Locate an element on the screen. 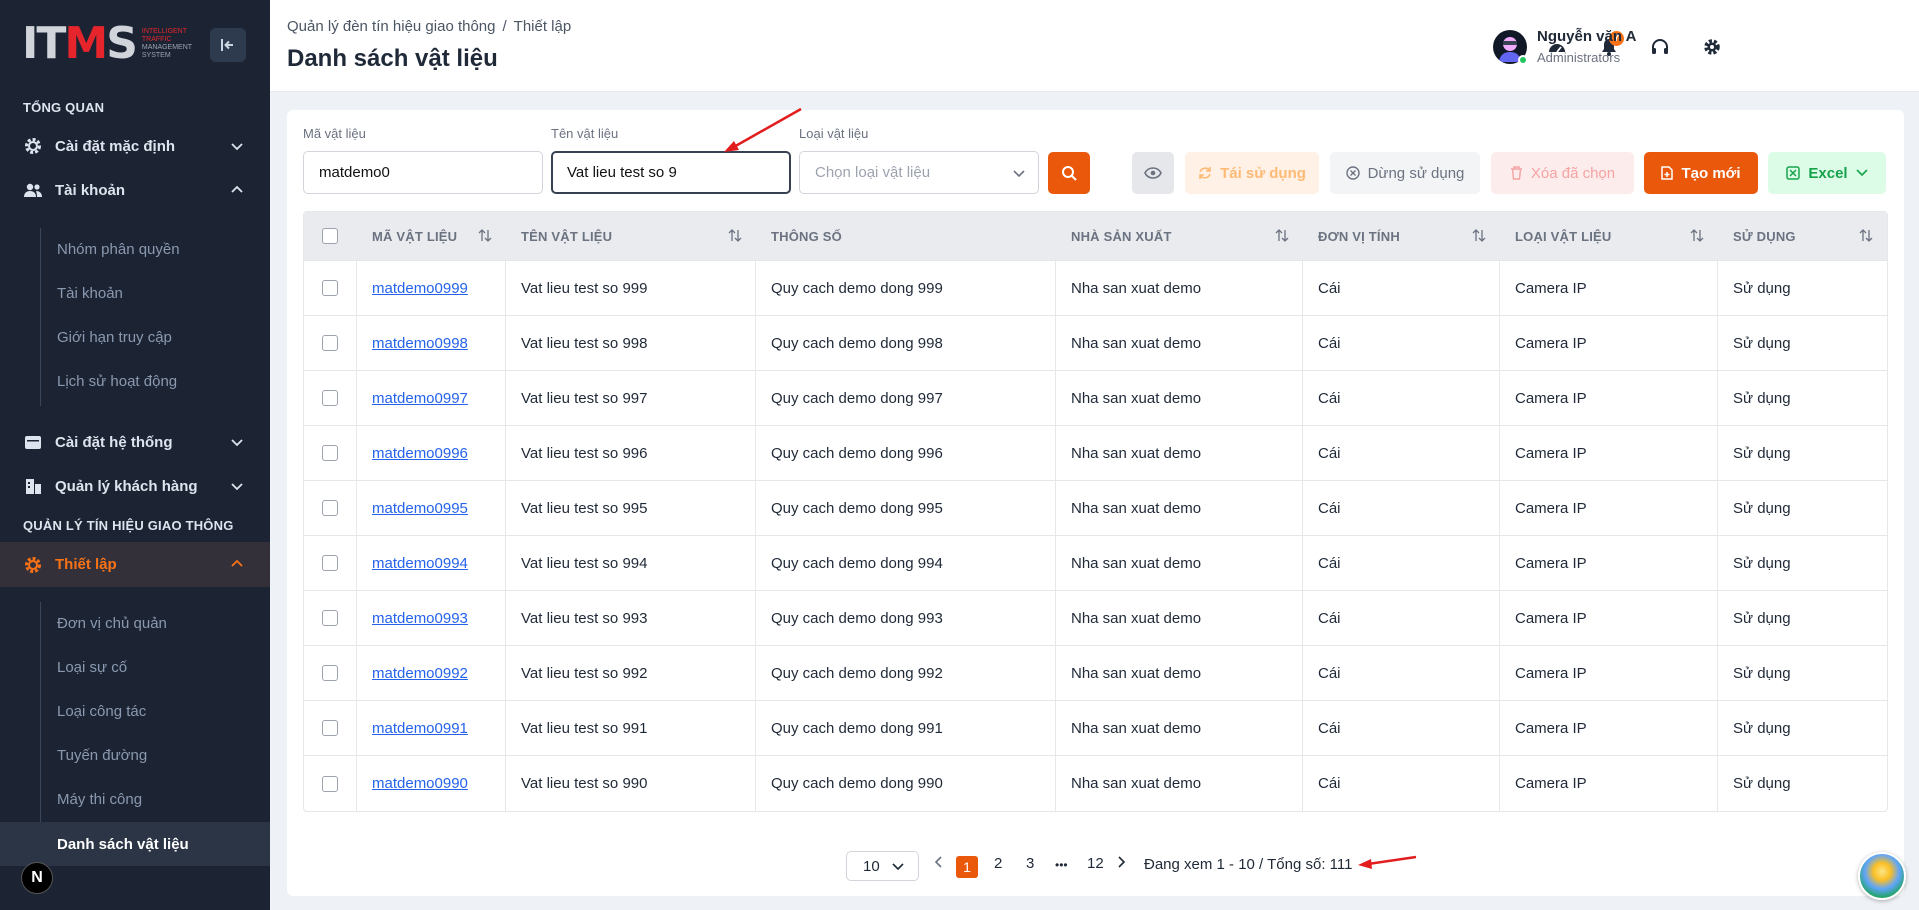 The image size is (1919, 910). next-page-button is located at coordinates (1121, 863).